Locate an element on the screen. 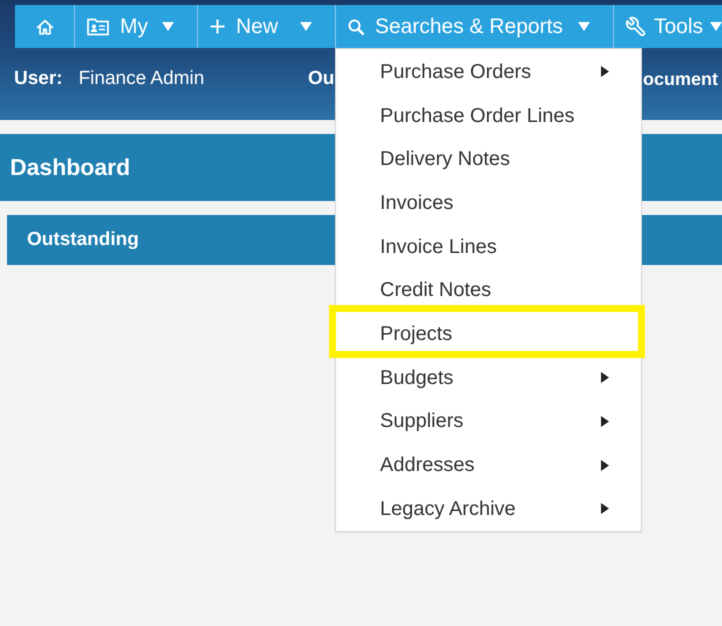  menu-item: Projects is located at coordinates (487, 331).